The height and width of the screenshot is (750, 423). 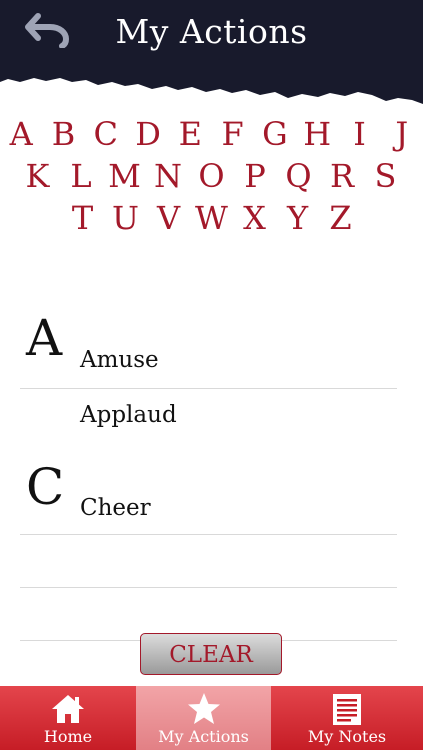 What do you see at coordinates (233, 134) in the screenshot?
I see `letter-f: F` at bounding box center [233, 134].